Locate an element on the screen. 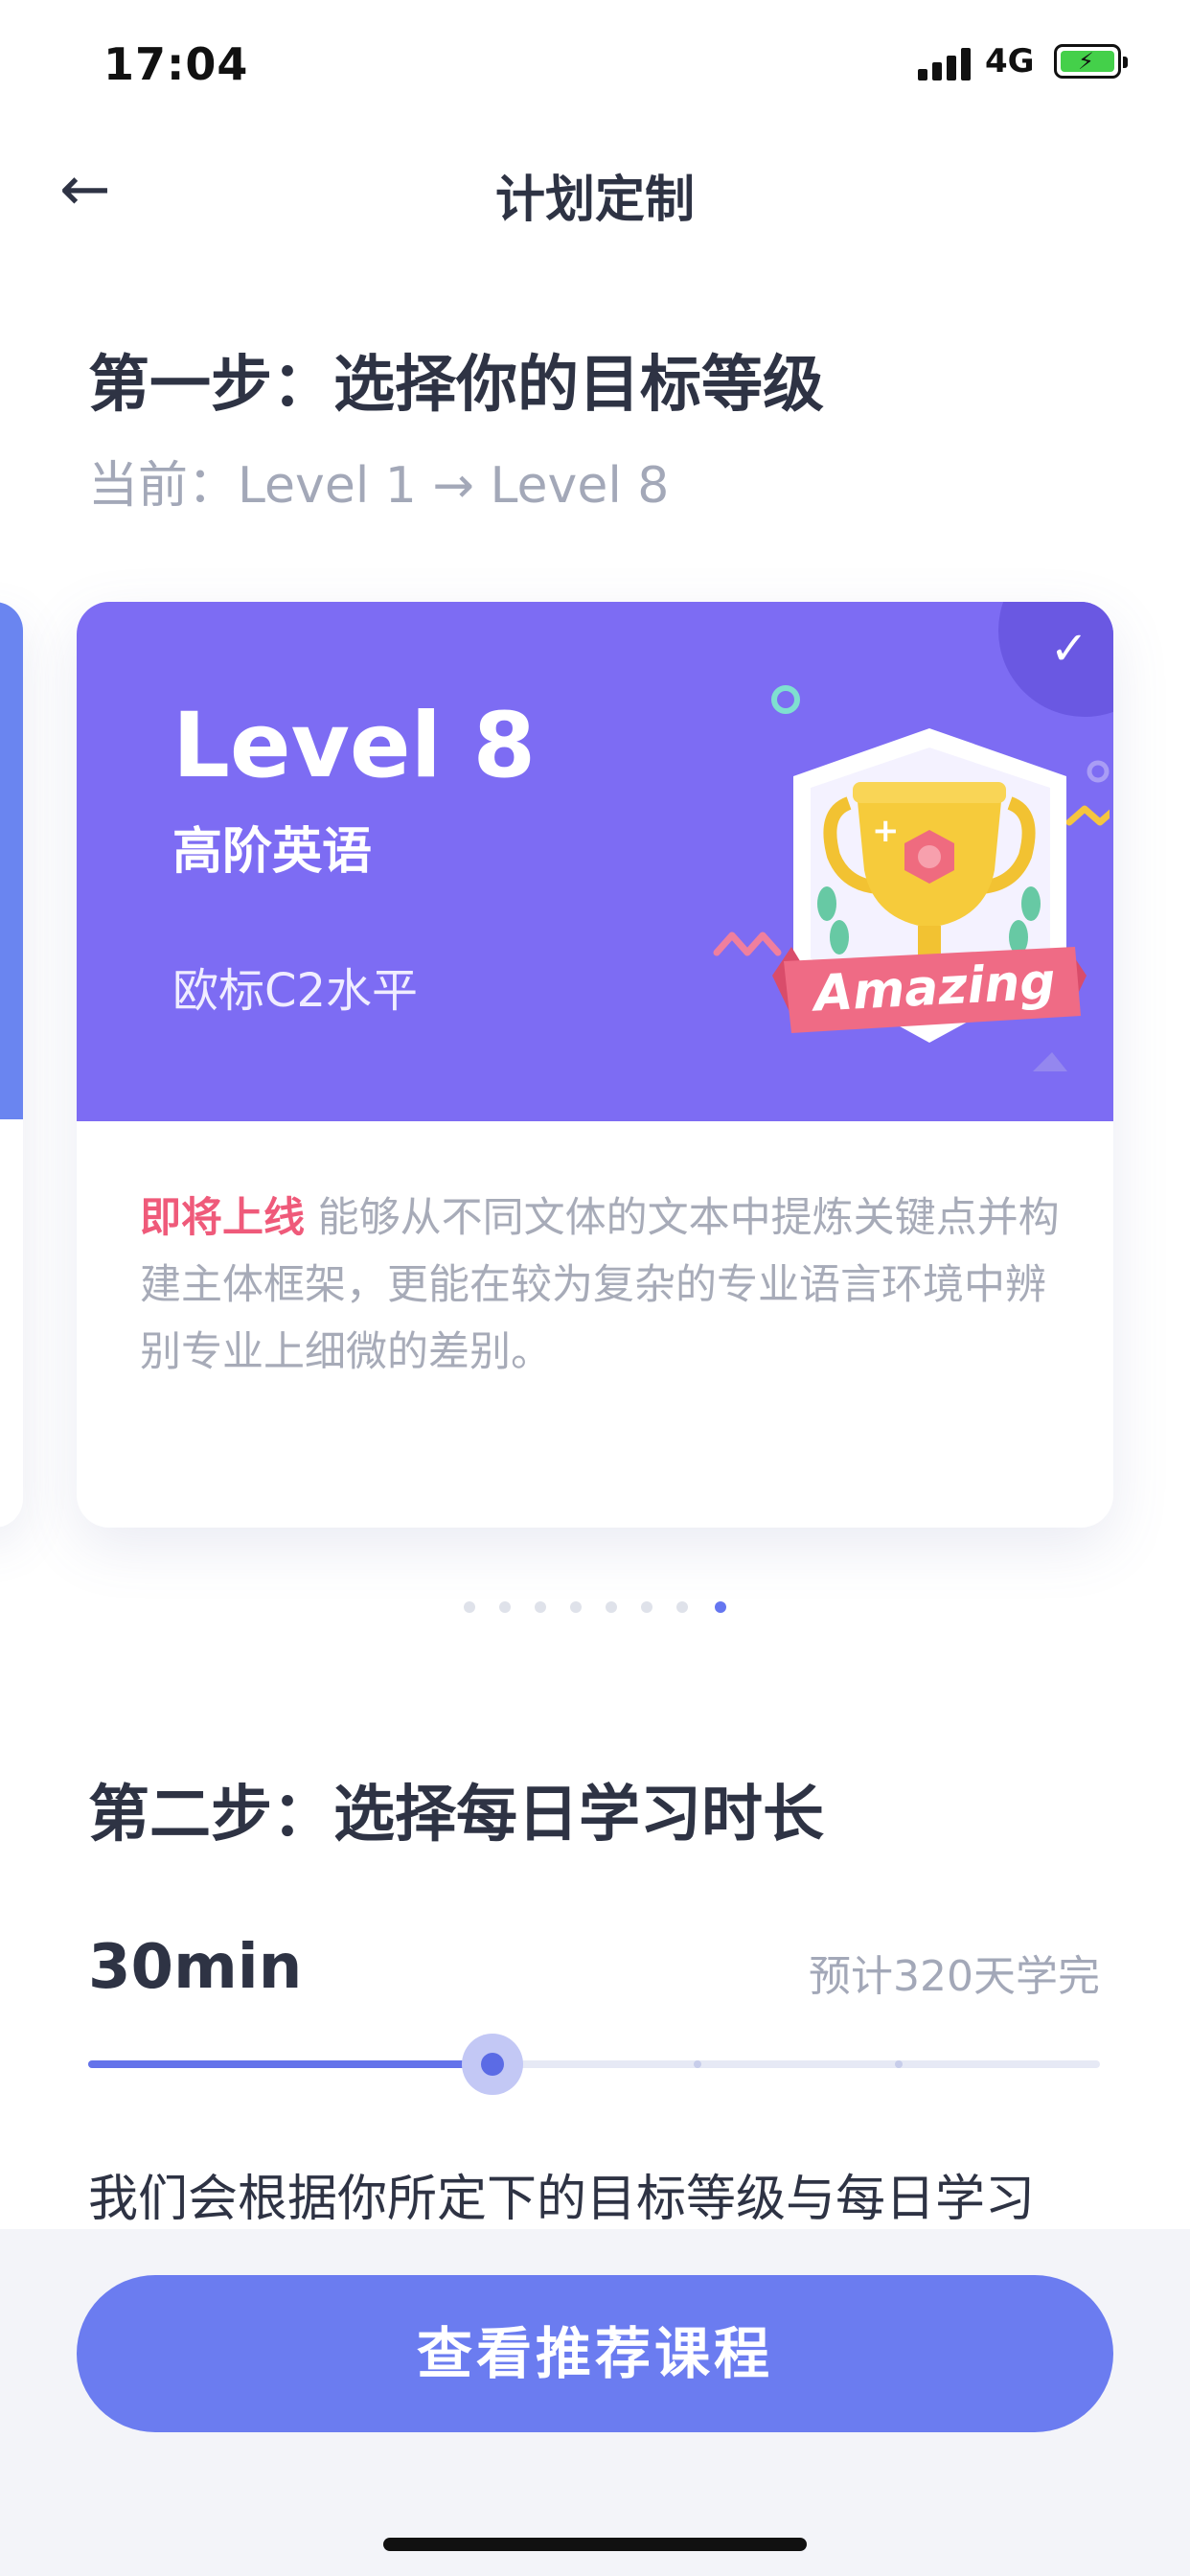 The width and height of the screenshot is (1190, 2576). view-recommended-courses-button: 查看推荐课程 is located at coordinates (595, 2353).